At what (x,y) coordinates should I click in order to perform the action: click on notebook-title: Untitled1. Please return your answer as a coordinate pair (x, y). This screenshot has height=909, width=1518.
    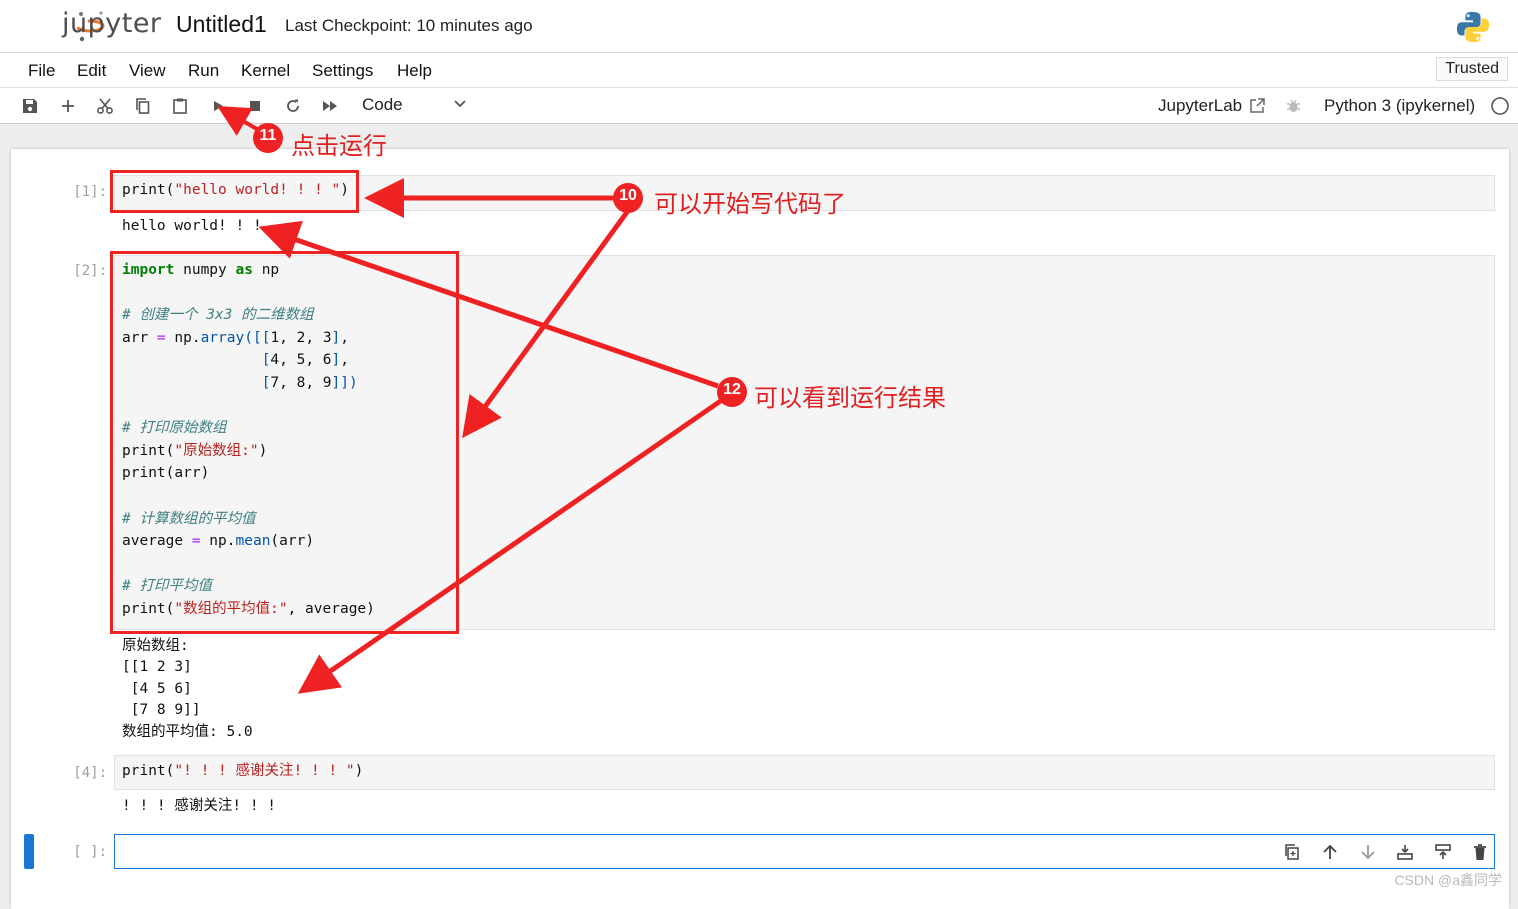
    Looking at the image, I should click on (221, 24).